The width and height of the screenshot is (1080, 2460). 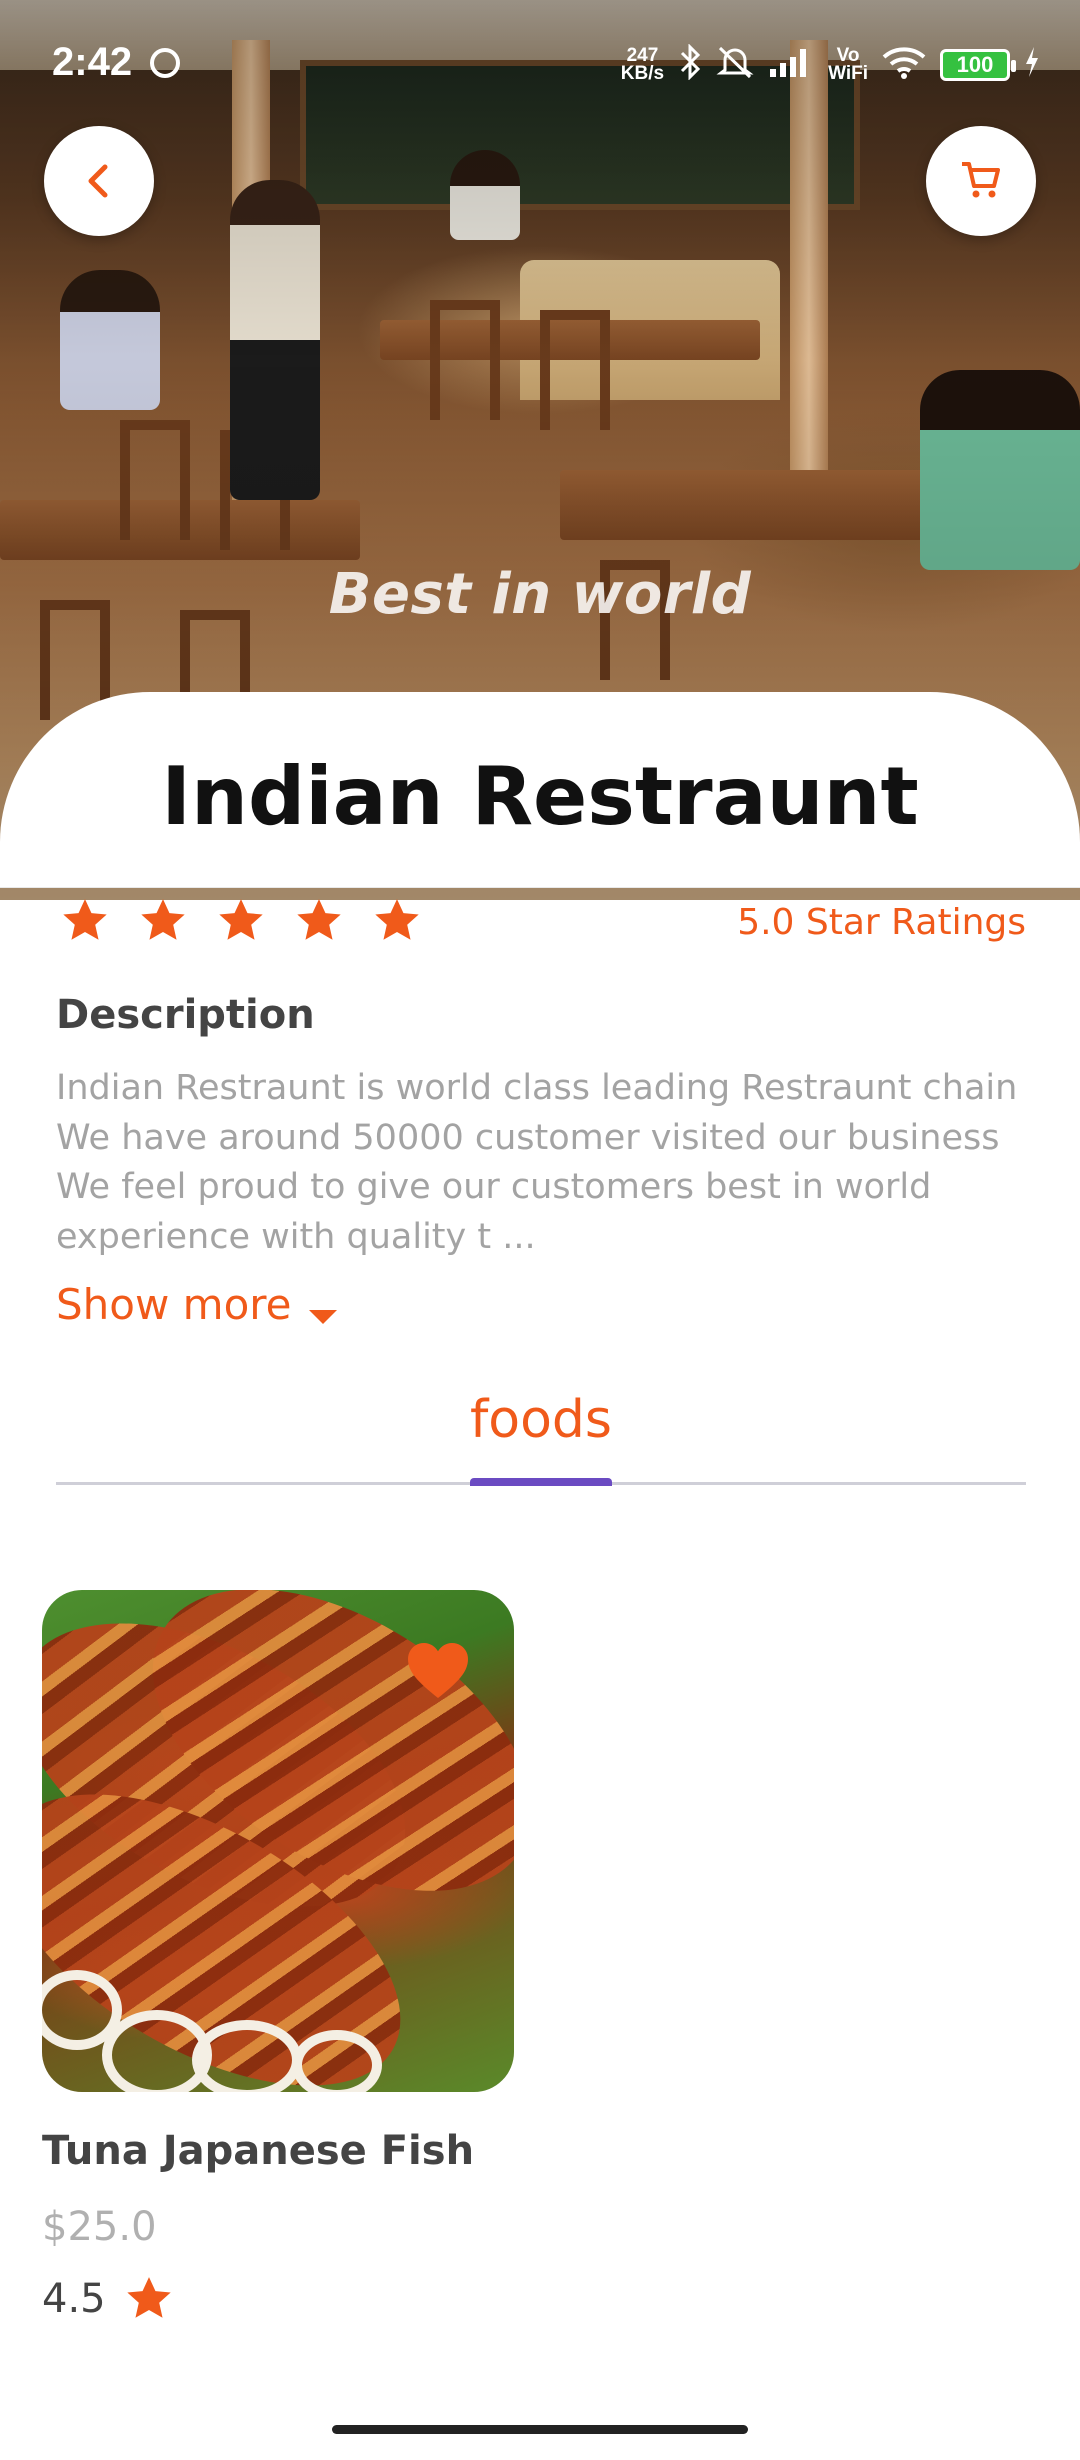 I want to click on restaurant-name: Indian Restraunt, so click(x=540, y=796).